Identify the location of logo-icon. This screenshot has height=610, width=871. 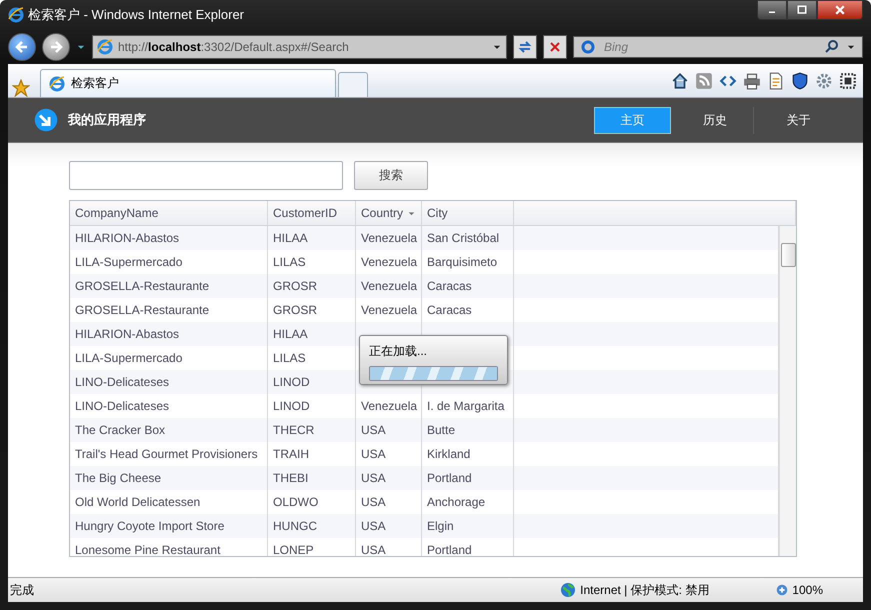
(46, 120).